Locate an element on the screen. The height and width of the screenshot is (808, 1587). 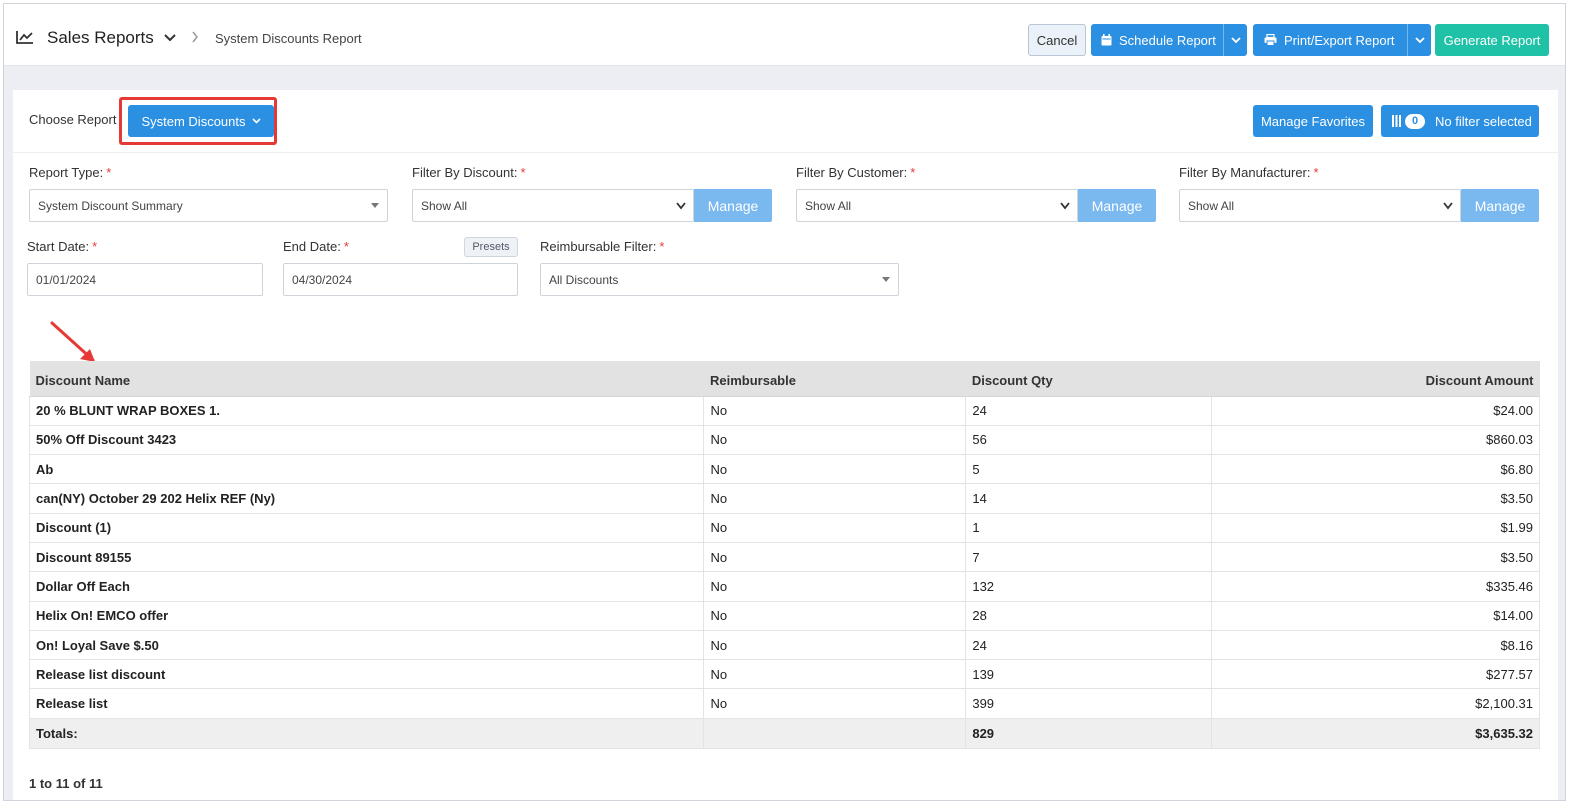
line-chart-icon is located at coordinates (24, 37).